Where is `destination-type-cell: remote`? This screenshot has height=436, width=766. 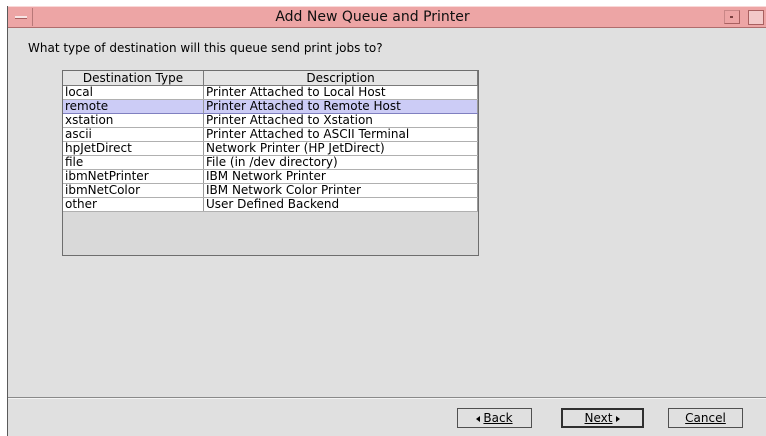 destination-type-cell: remote is located at coordinates (133, 106).